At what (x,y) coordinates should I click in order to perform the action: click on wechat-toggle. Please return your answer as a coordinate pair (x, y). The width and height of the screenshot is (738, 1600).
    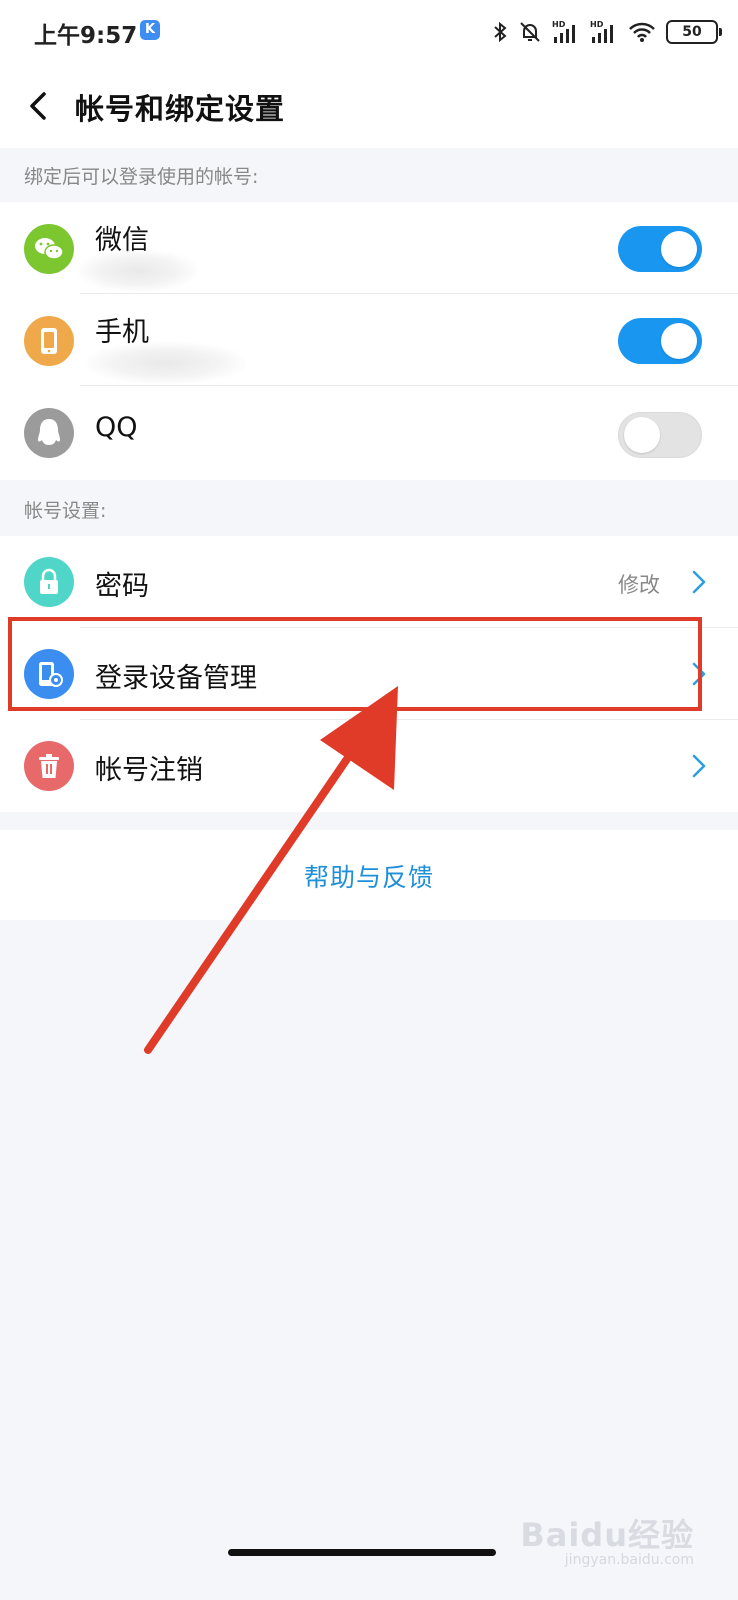
    Looking at the image, I should click on (660, 249).